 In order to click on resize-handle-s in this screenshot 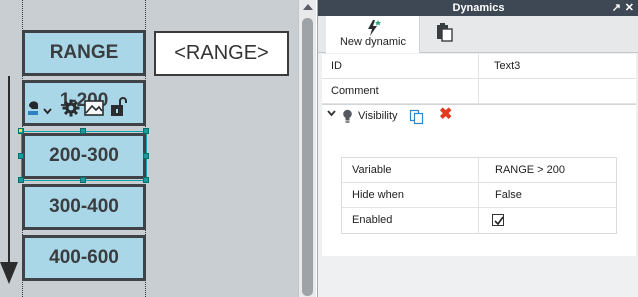, I will do `click(83, 180)`.